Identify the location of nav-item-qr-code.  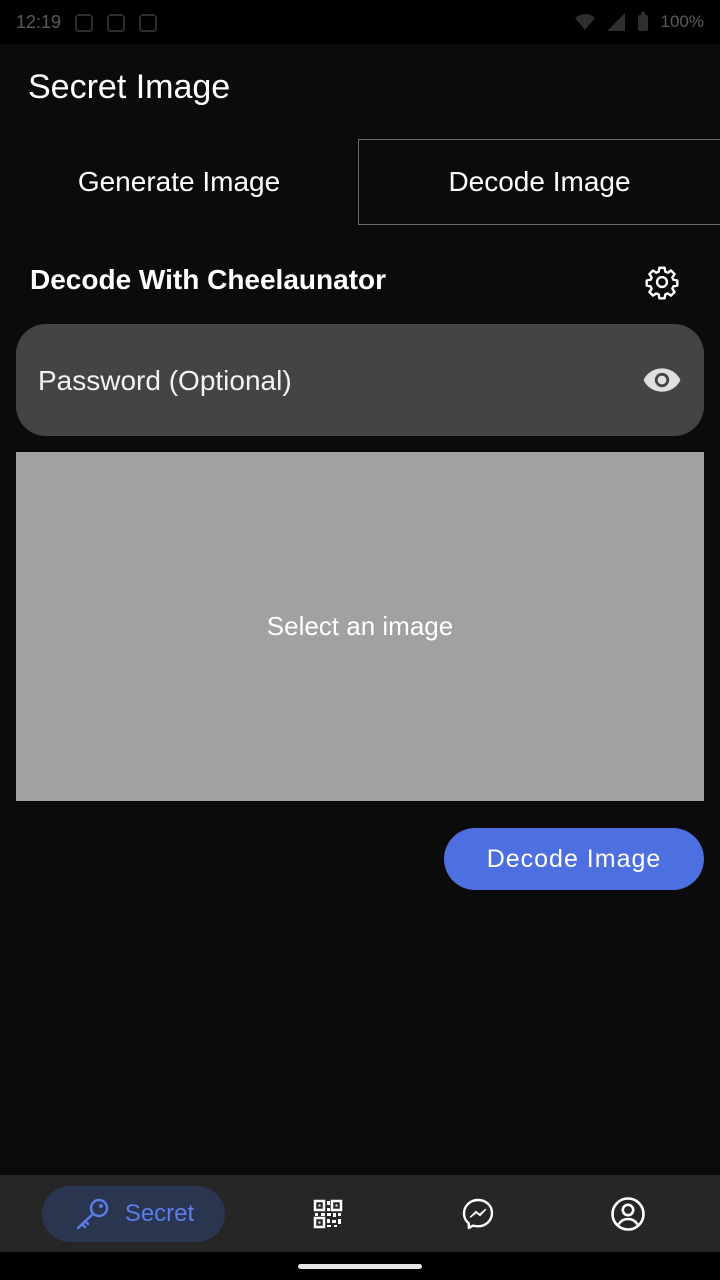
(328, 1213).